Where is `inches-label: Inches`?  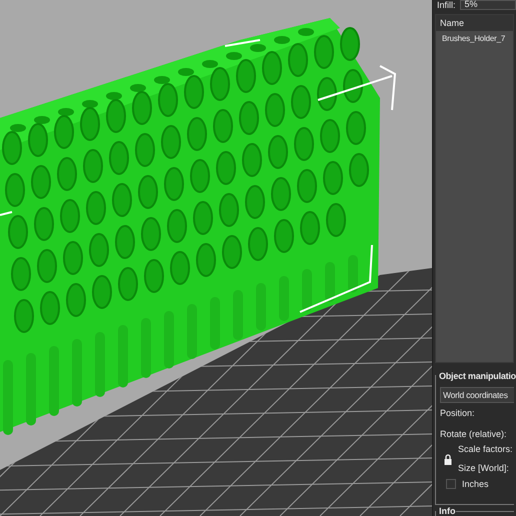 inches-label: Inches is located at coordinates (475, 484).